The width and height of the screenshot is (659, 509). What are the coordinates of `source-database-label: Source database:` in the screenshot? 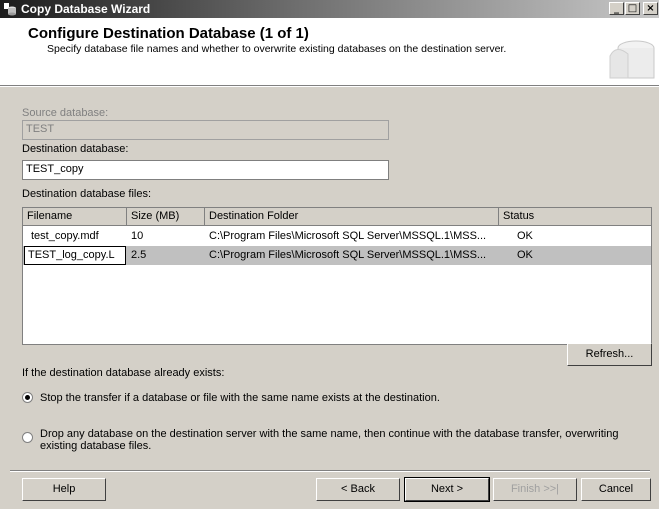 It's located at (65, 113).